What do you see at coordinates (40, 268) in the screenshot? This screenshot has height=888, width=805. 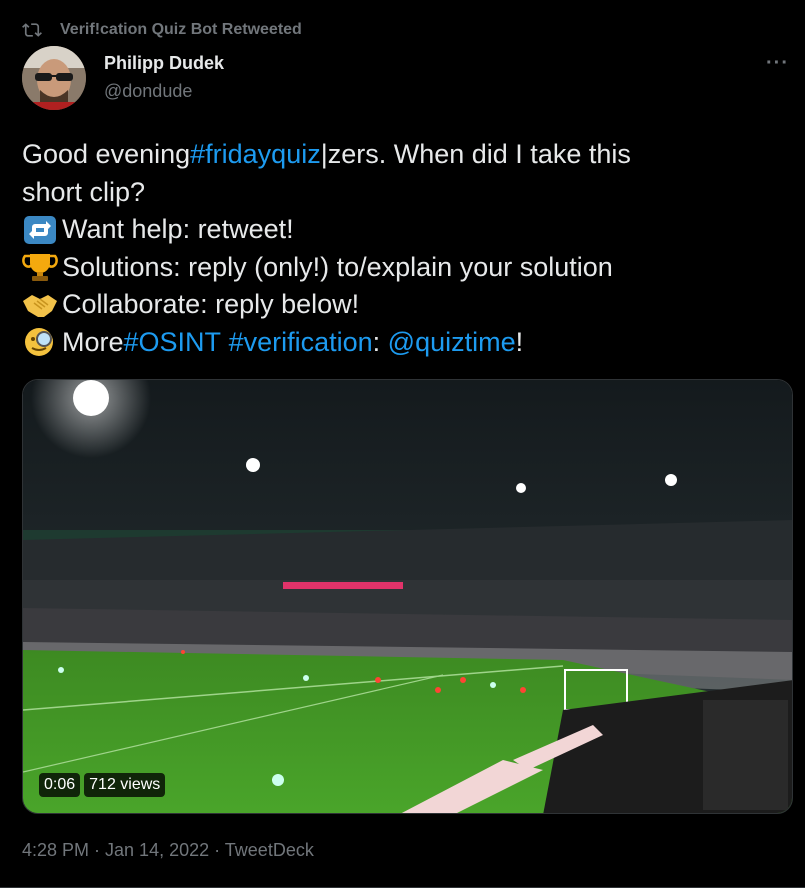 I see `trophy-emoji-icon` at bounding box center [40, 268].